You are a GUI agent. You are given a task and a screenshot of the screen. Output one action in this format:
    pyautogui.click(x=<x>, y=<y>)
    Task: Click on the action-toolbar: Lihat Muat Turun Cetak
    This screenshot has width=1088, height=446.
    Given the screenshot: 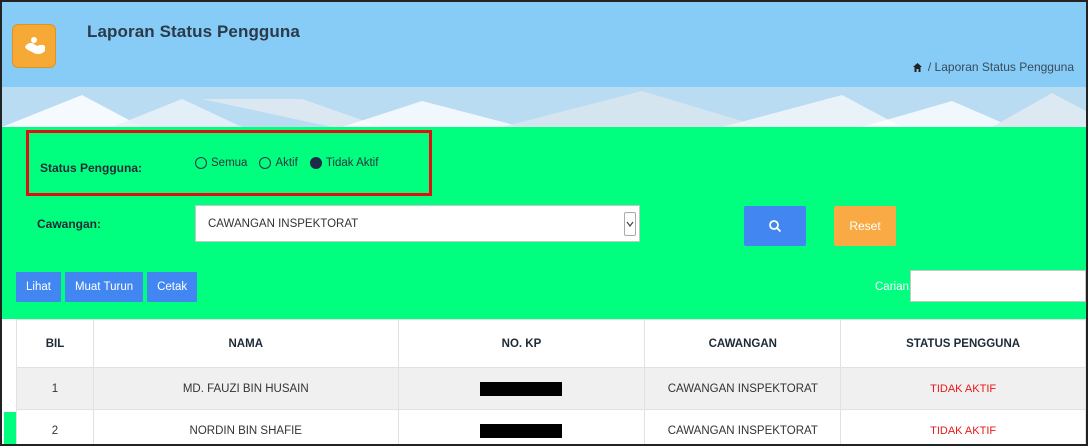 What is the action you would take?
    pyautogui.click(x=107, y=287)
    